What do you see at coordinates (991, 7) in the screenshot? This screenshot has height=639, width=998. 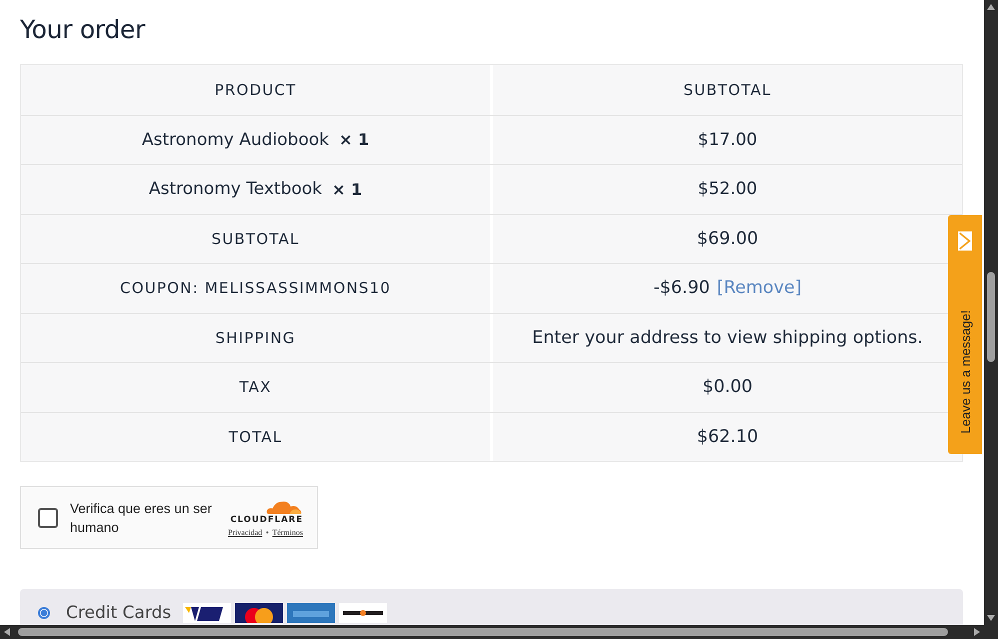 I see `scroll-up-icon` at bounding box center [991, 7].